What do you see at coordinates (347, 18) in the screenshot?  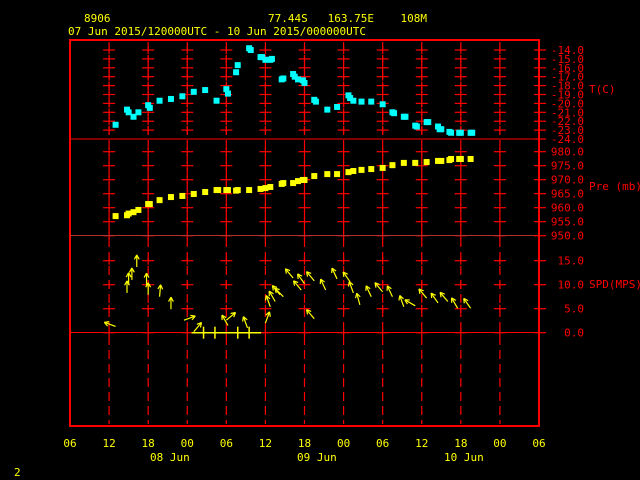 I see `station-location: 77.44S 163.75E 108M` at bounding box center [347, 18].